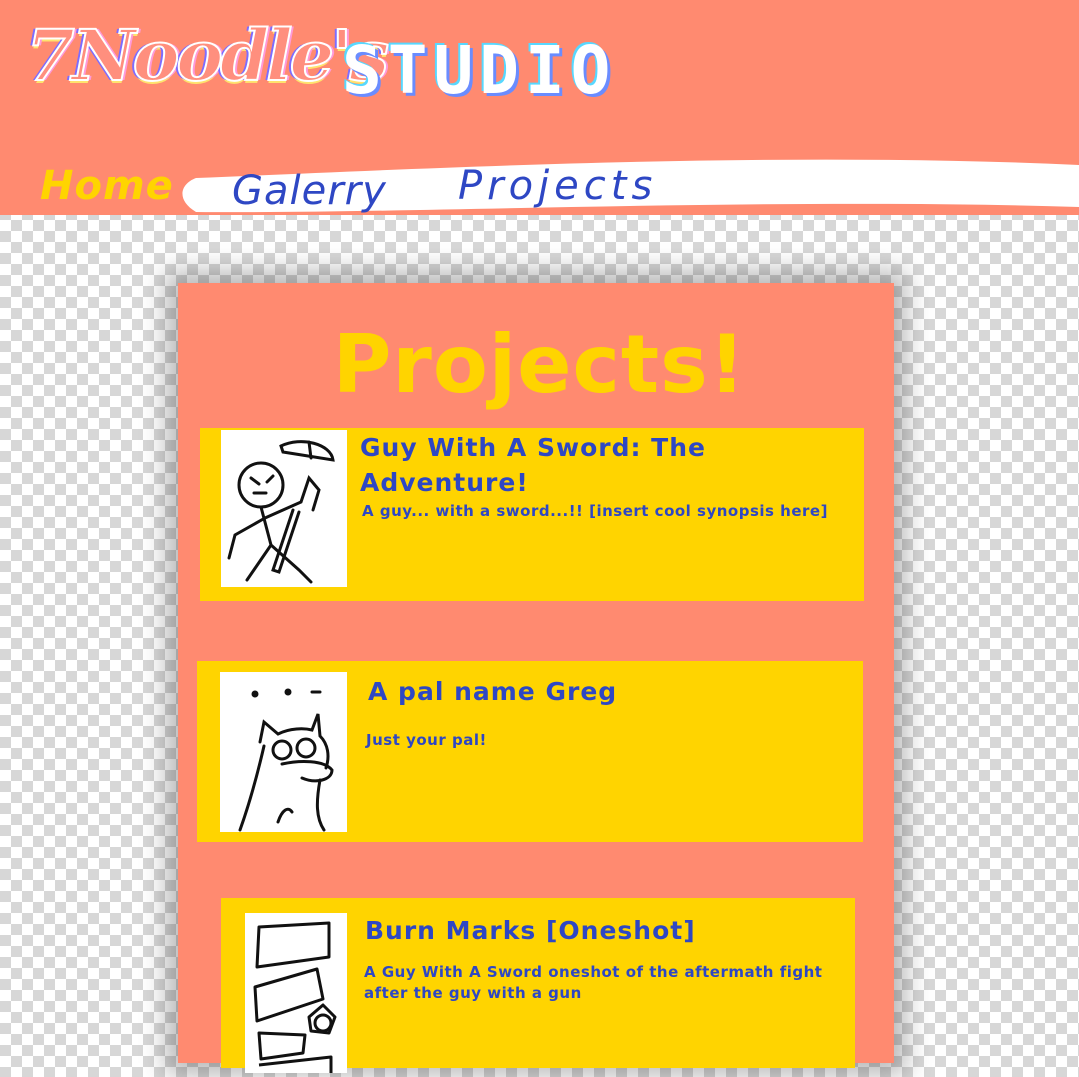  What do you see at coordinates (533, 447) in the screenshot?
I see `project-title: Guy With A Sword: The` at bounding box center [533, 447].